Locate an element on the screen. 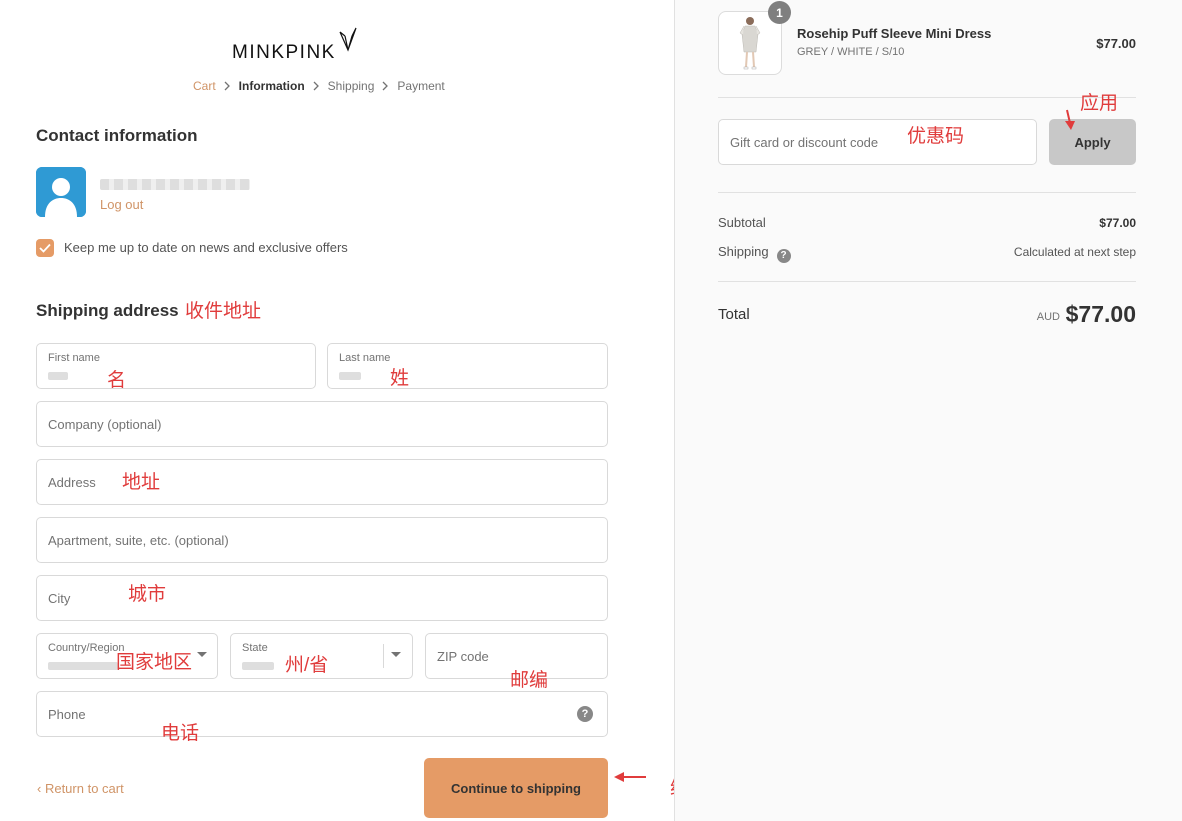 This screenshot has width=1182, height=821. annotation-address: 地址 is located at coordinates (141, 482).